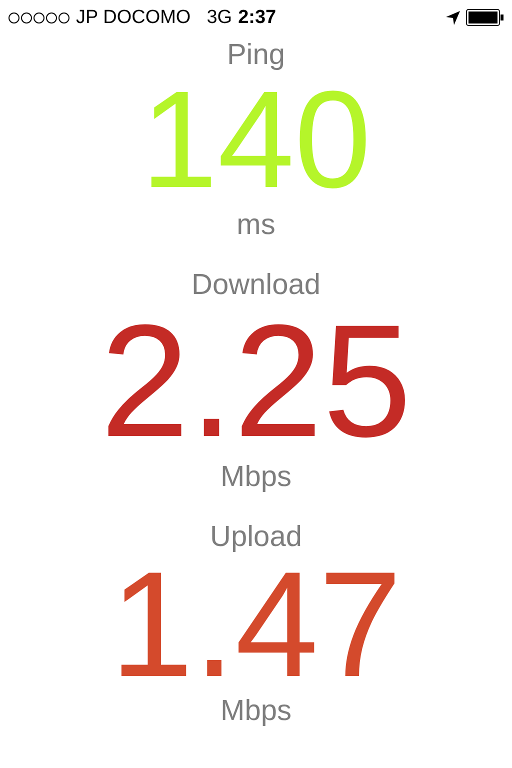 This screenshot has height=768, width=512. Describe the element at coordinates (256, 225) in the screenshot. I see `metric-unit: ms` at that location.